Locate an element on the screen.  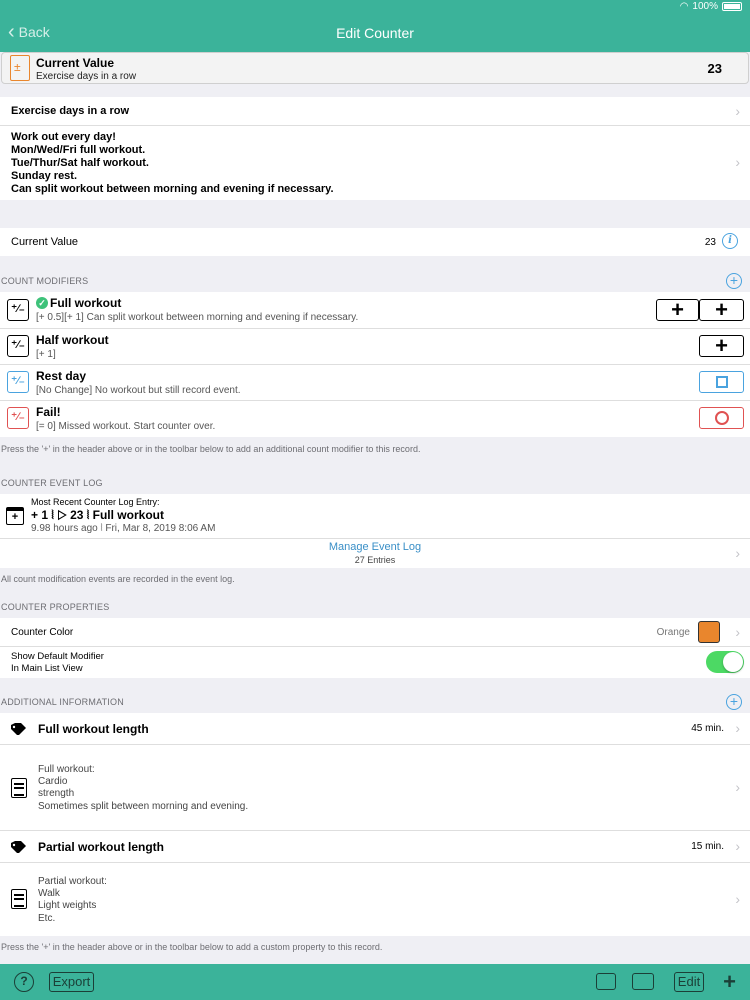
banner-subtitle: Exercise days in a row is located at coordinates (86, 76).